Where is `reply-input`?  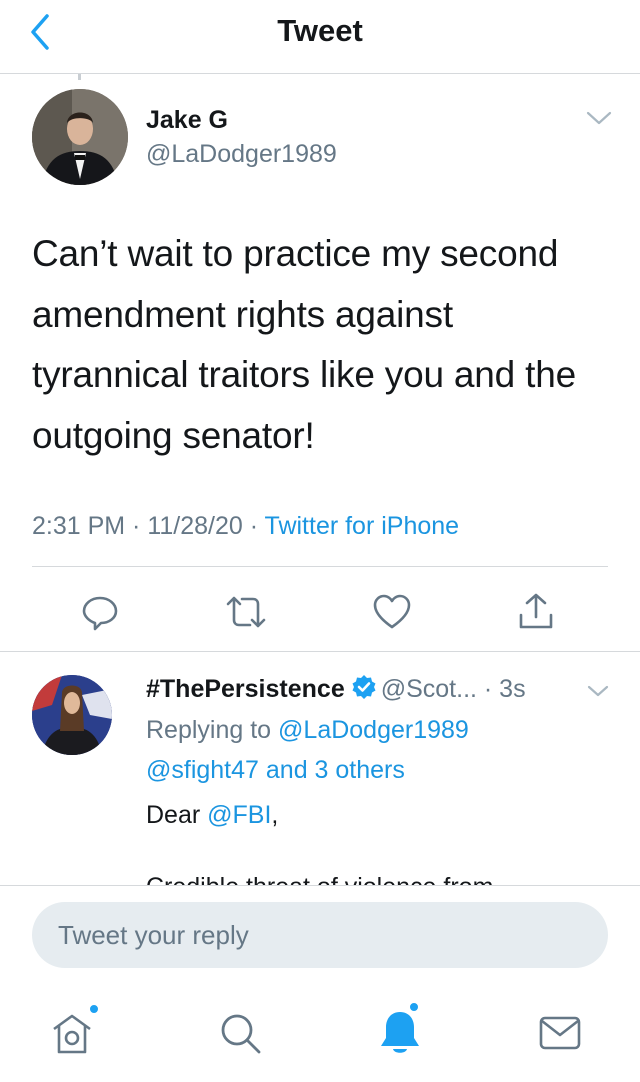
reply-input is located at coordinates (320, 935).